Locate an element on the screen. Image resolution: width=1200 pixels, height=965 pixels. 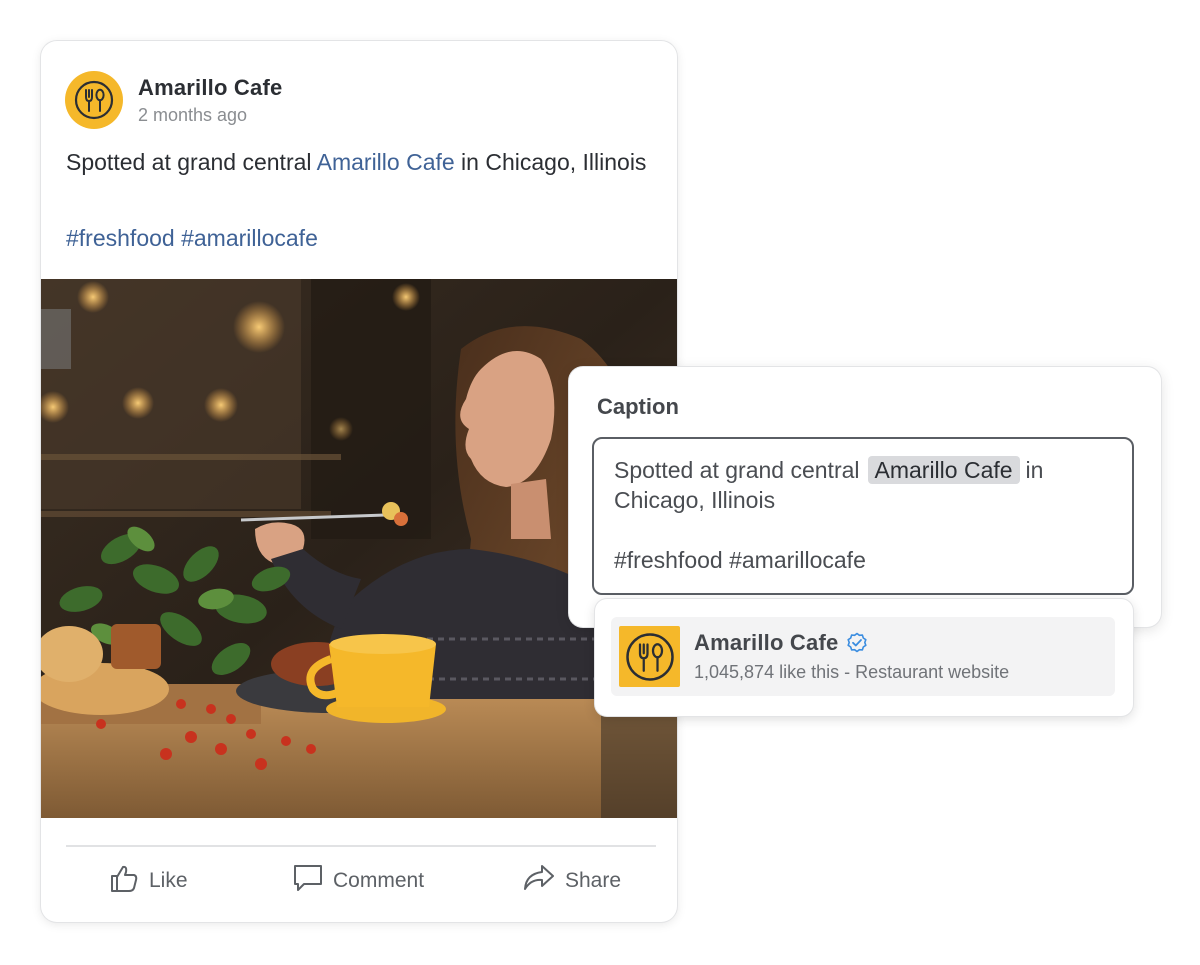
share-button: Share is located at coordinates (571, 881).